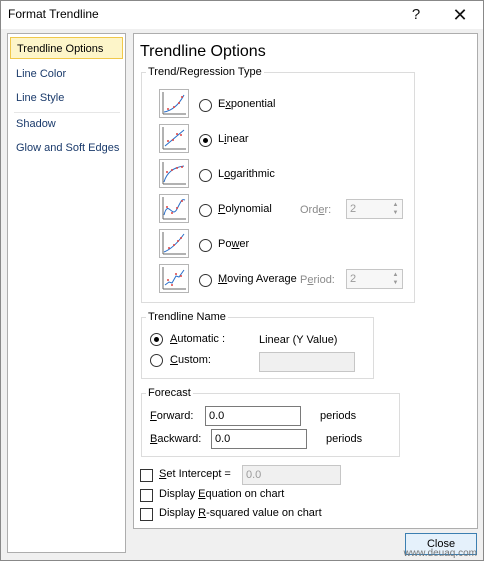 The image size is (484, 561). Describe the element at coordinates (66, 148) in the screenshot. I see `nav-item-glow-soft-edges: Glow and Soft Edges` at that location.